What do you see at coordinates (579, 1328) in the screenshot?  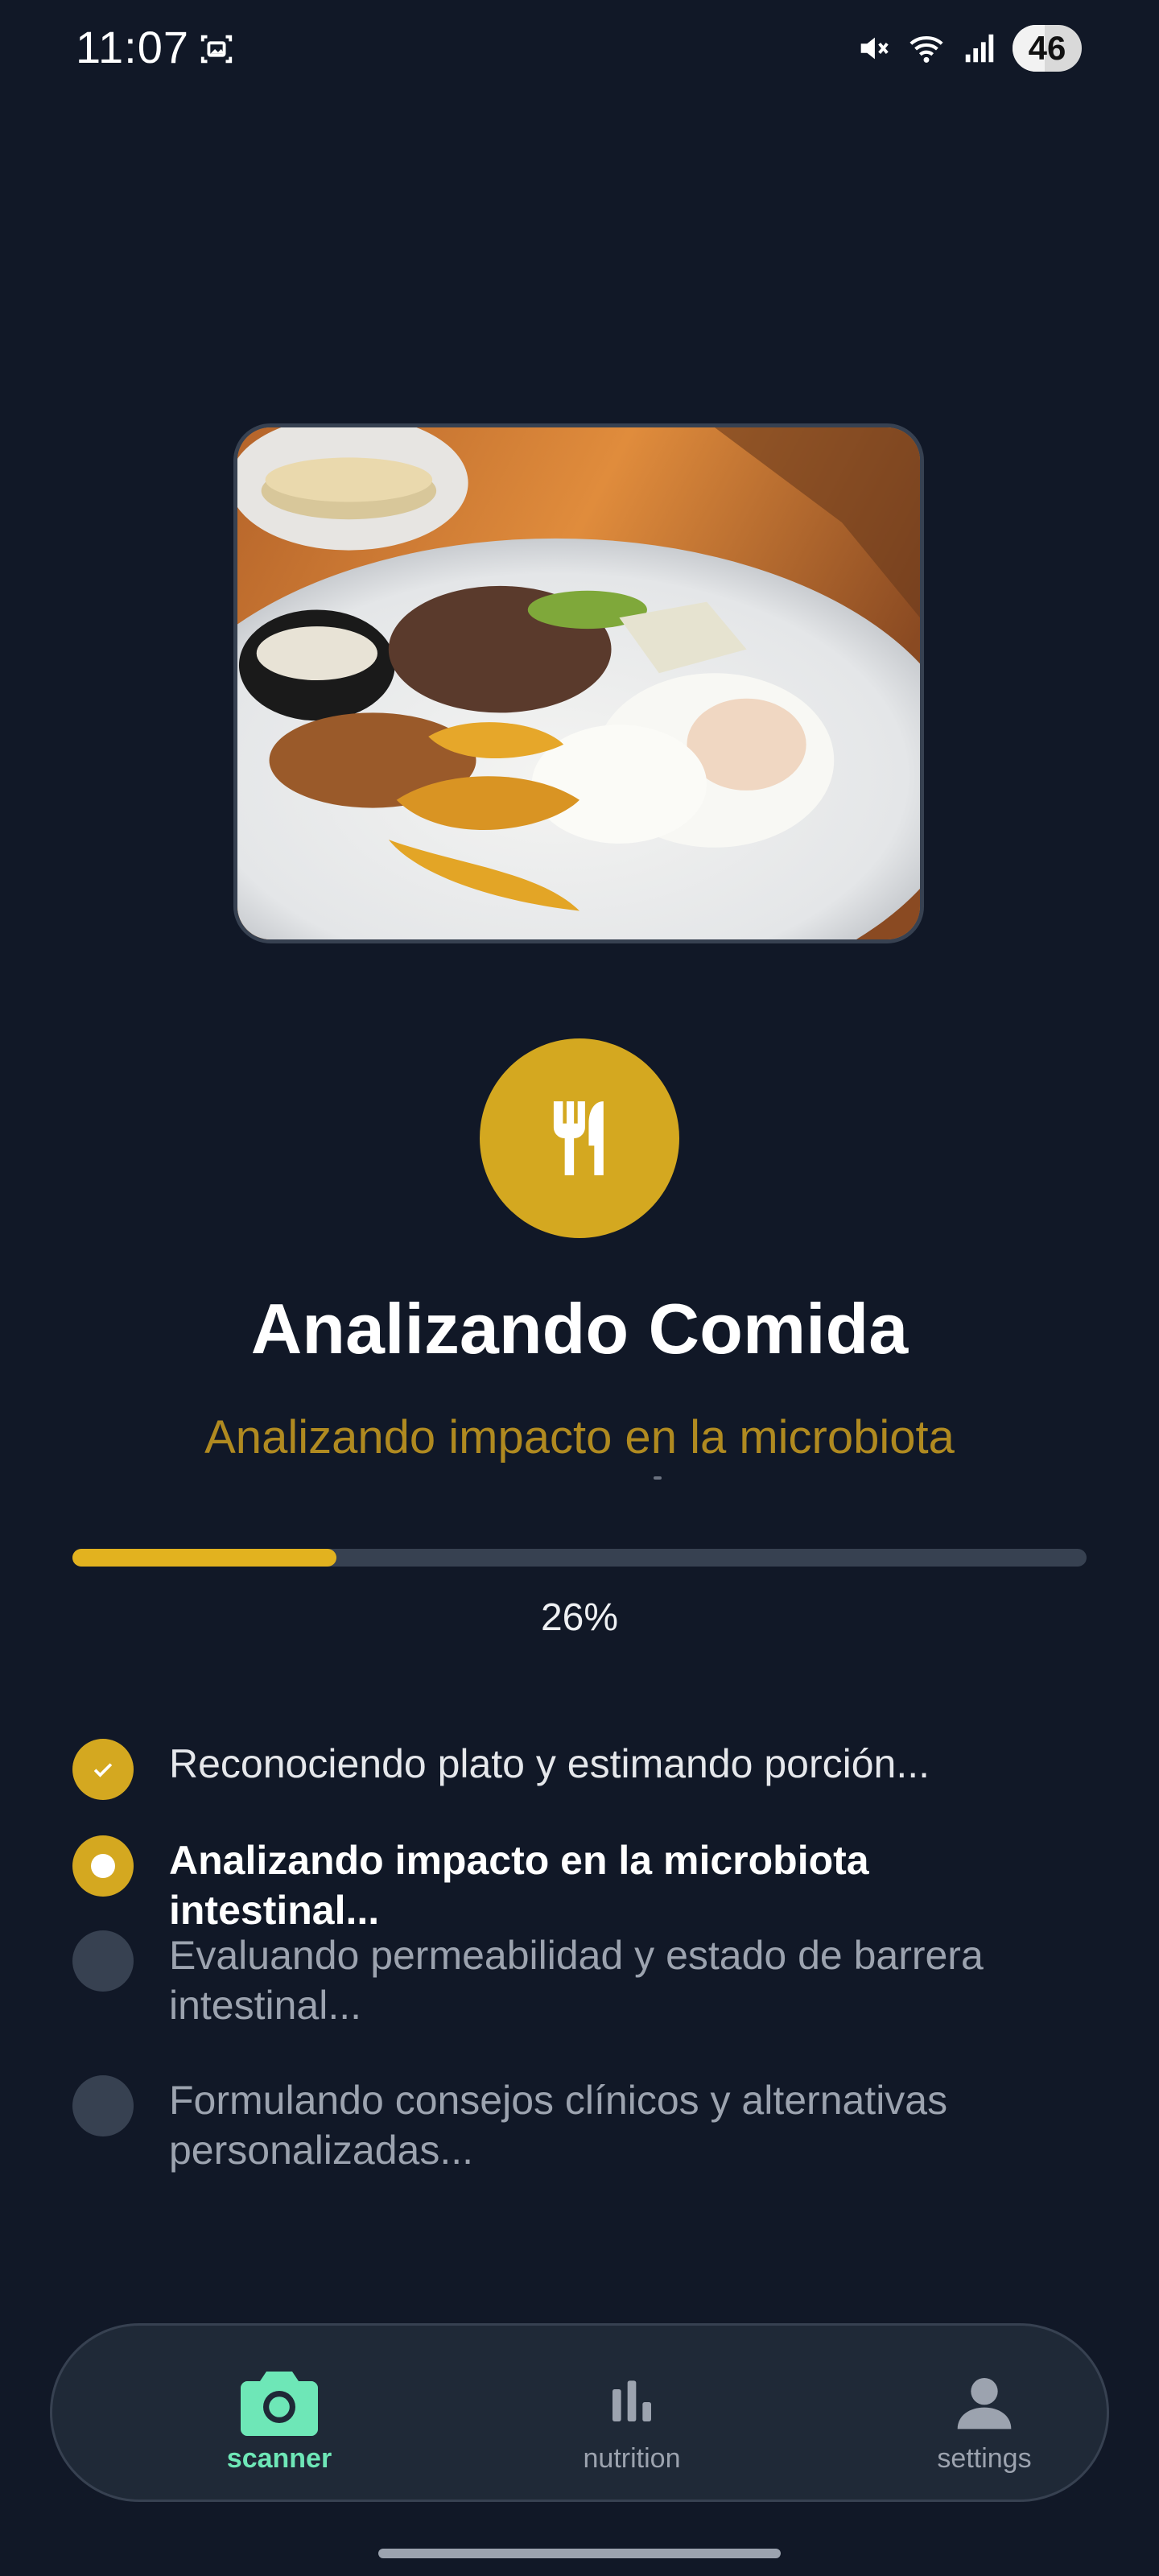 I see `page-title: Analizando Comida` at bounding box center [579, 1328].